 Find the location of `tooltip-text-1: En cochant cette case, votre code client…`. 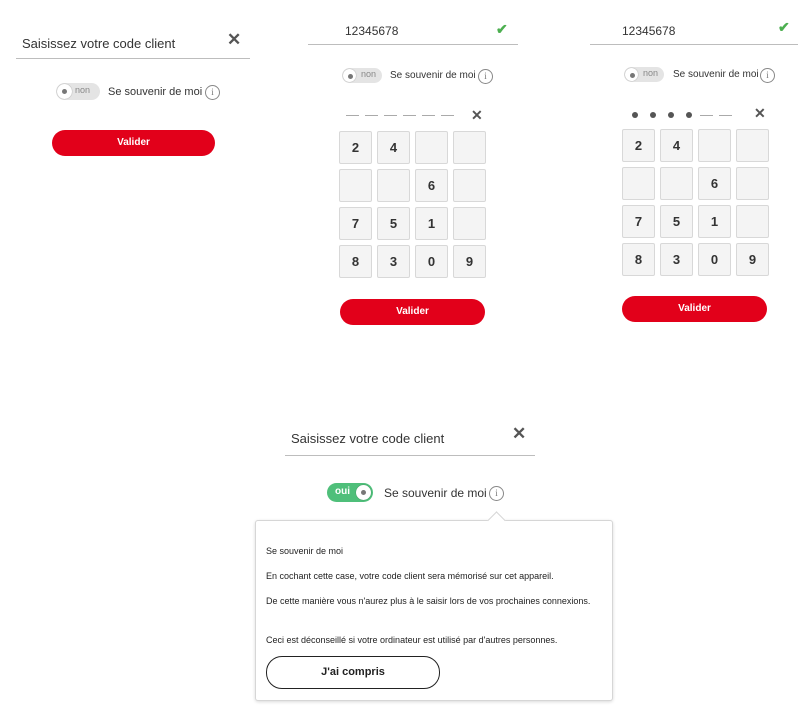

tooltip-text-1: En cochant cette case, votre code client… is located at coordinates (410, 576).